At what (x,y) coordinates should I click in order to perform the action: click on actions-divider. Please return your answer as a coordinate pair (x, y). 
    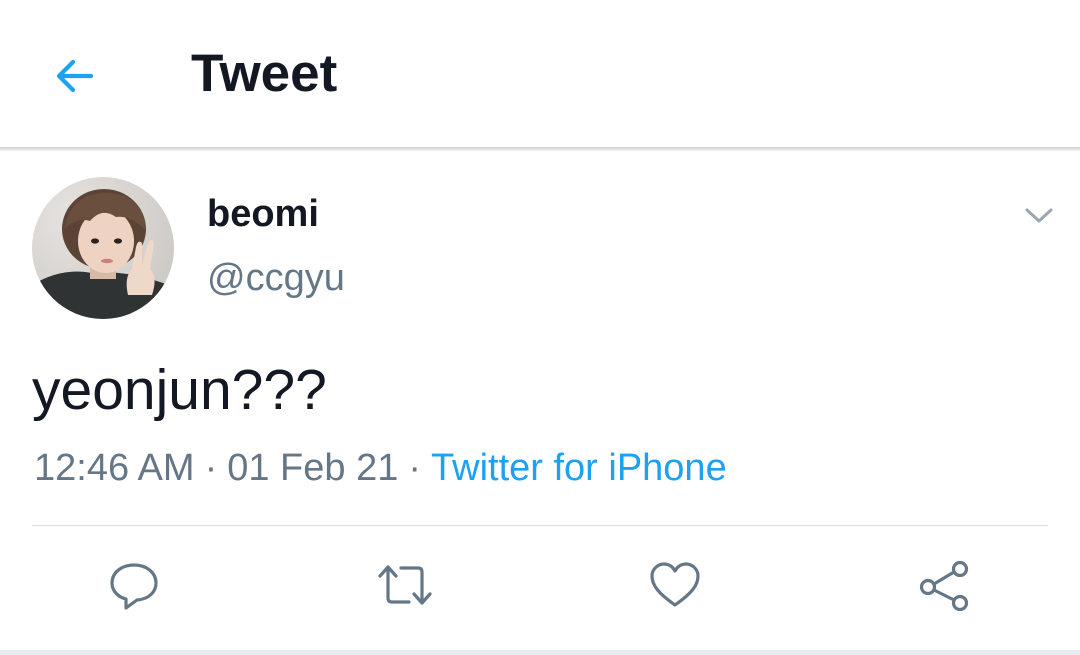
    Looking at the image, I should click on (540, 525).